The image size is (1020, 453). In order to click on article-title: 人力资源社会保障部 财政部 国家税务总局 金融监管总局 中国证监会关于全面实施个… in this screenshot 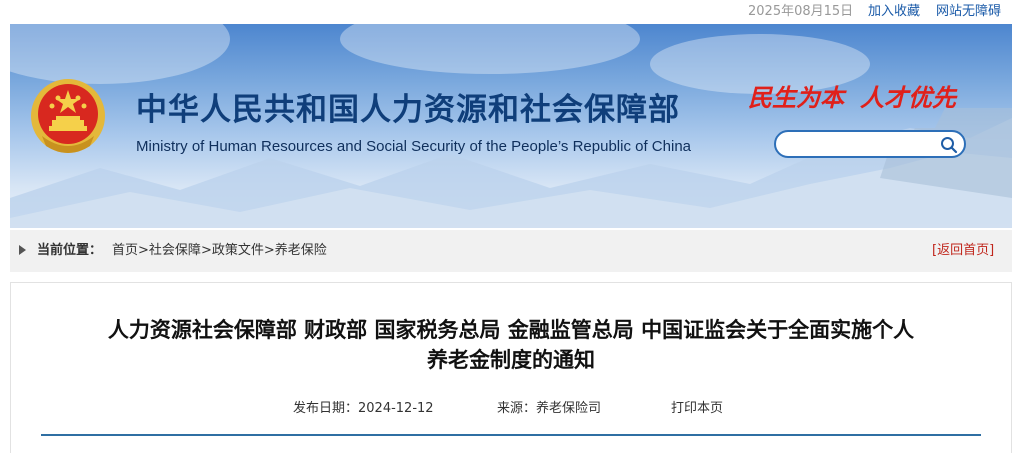, I will do `click(511, 345)`.